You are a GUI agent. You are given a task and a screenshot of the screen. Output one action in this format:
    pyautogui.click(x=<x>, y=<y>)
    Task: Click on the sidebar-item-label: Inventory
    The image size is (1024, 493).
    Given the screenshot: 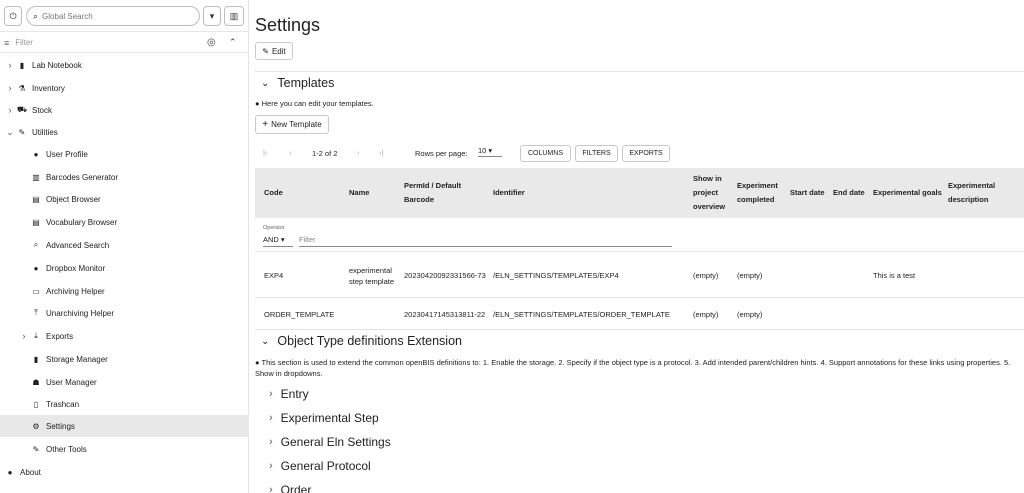 What is the action you would take?
    pyautogui.click(x=48, y=88)
    